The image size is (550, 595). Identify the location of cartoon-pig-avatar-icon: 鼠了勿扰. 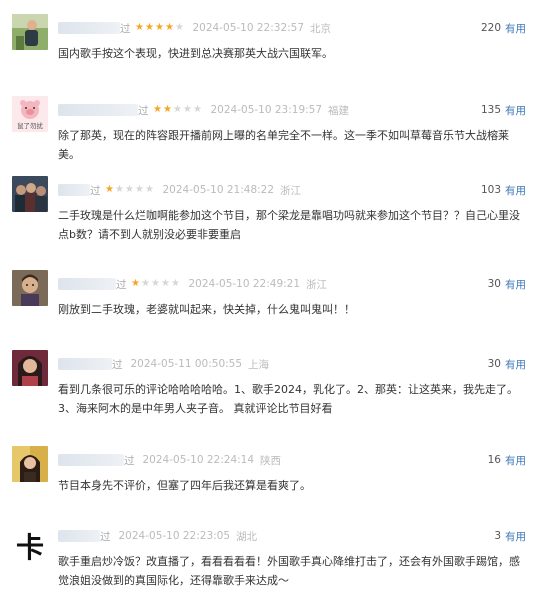
(30, 114).